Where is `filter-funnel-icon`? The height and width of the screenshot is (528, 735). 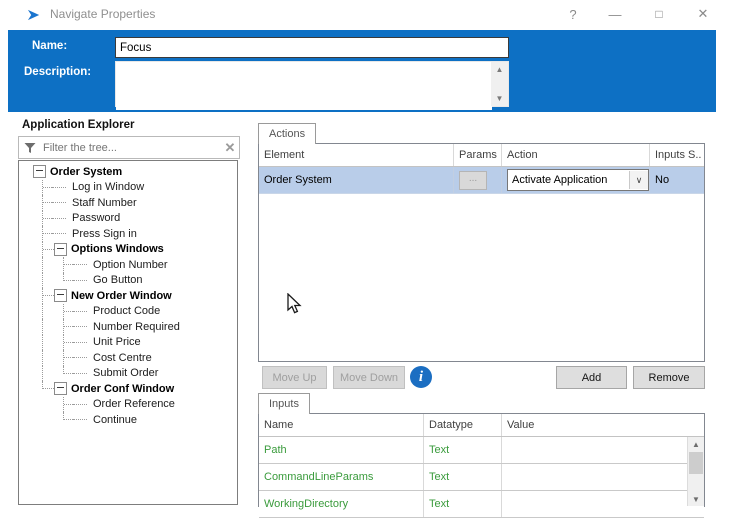
filter-funnel-icon is located at coordinates (30, 147).